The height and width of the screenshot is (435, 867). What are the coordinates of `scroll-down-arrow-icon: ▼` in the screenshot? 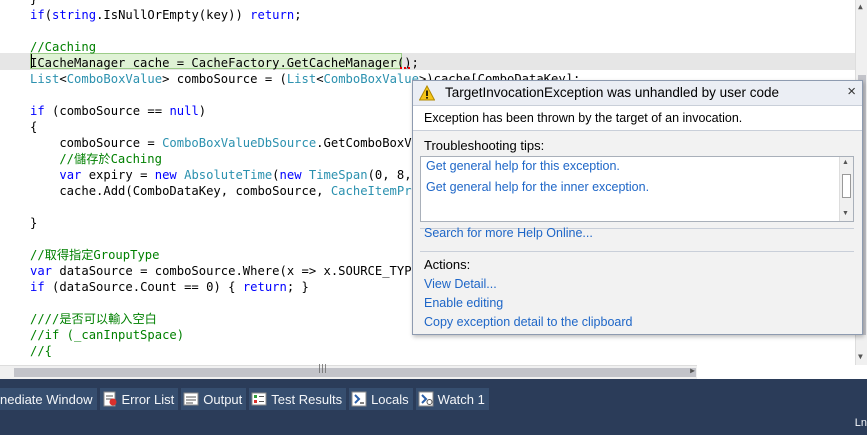 It's located at (860, 356).